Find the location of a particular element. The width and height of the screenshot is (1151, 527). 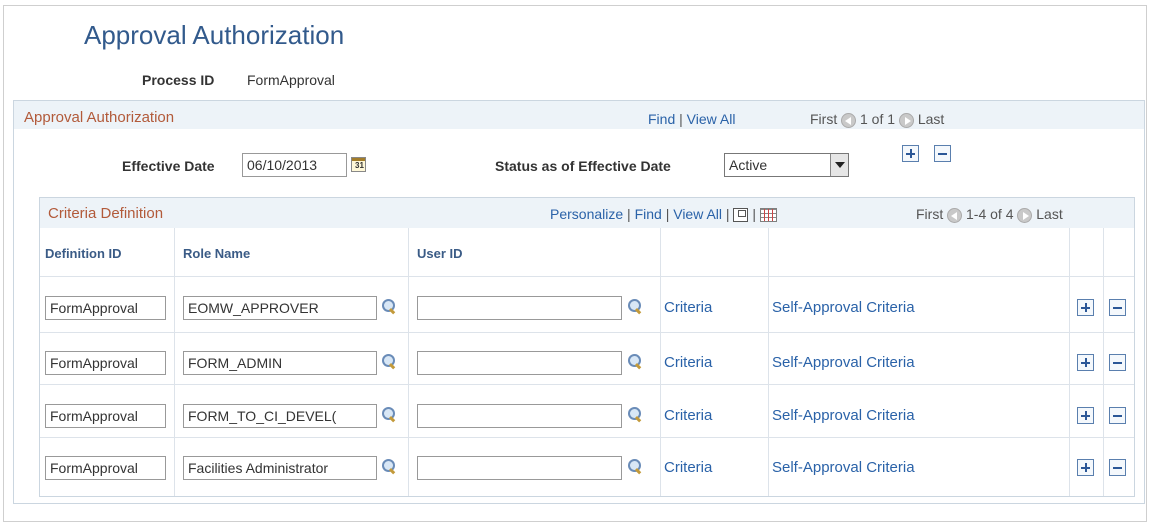

status-select-value: Active is located at coordinates (748, 165).